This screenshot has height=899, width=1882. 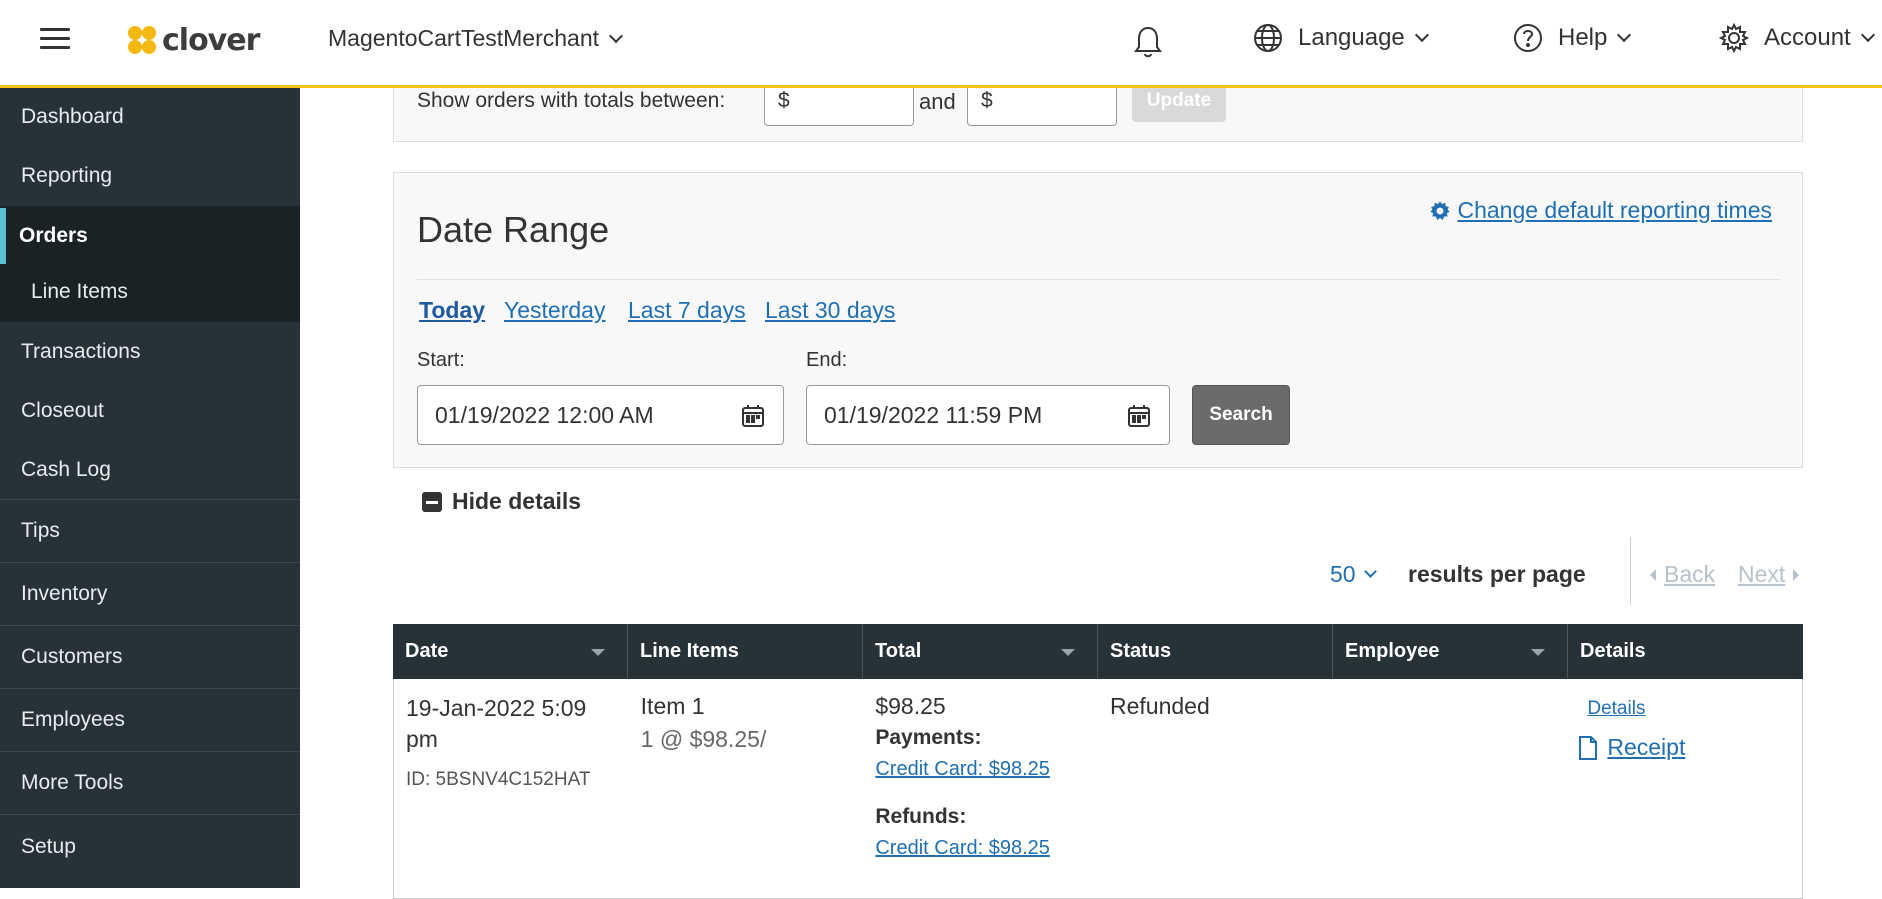 I want to click on per-page-select: 50, so click(x=1353, y=574).